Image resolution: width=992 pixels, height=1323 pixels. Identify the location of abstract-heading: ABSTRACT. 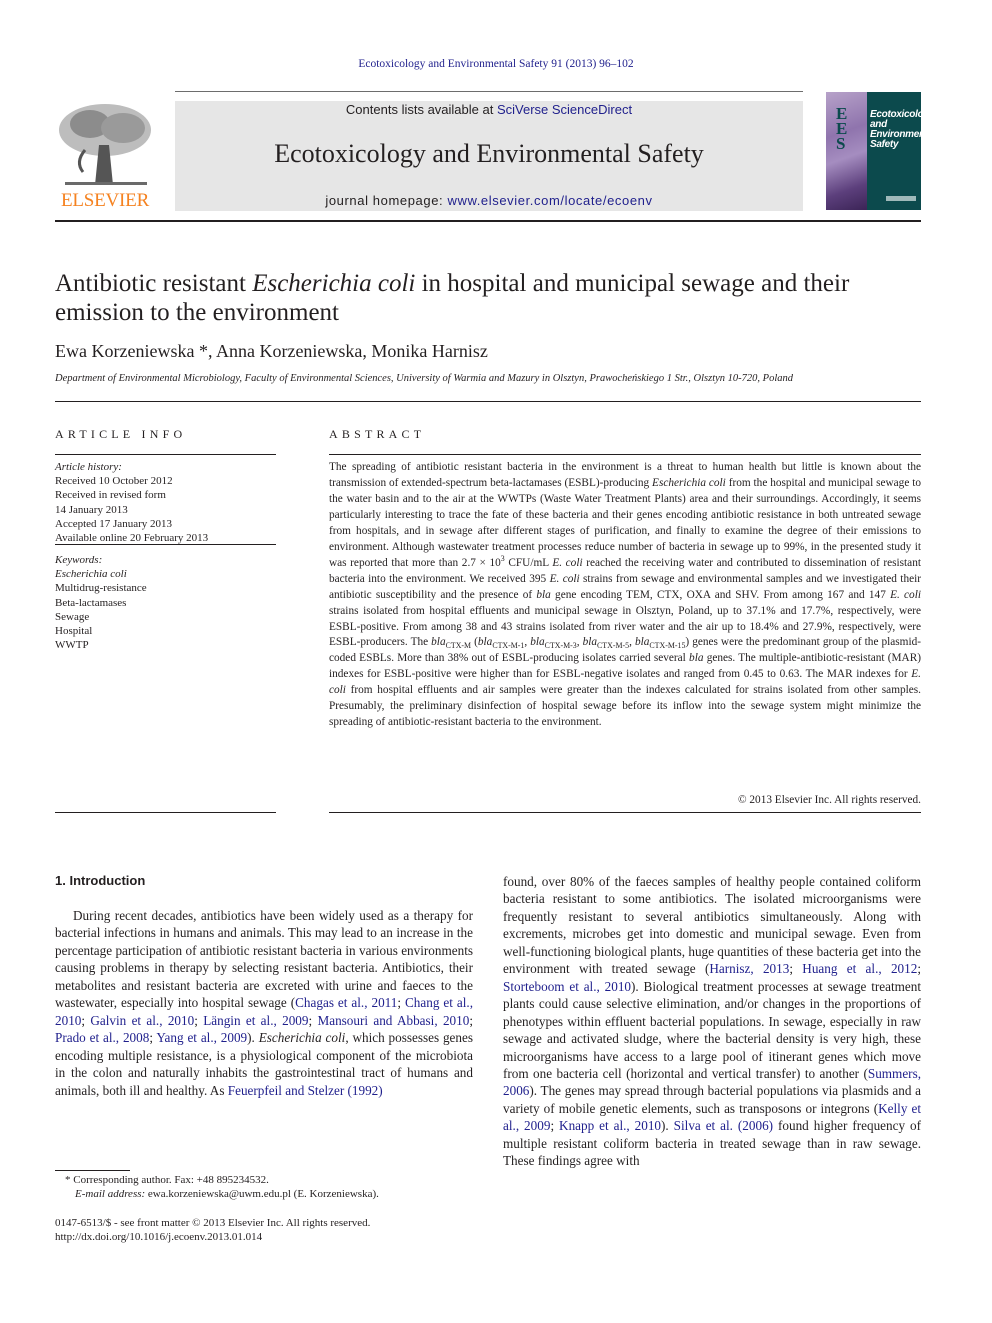
(377, 434).